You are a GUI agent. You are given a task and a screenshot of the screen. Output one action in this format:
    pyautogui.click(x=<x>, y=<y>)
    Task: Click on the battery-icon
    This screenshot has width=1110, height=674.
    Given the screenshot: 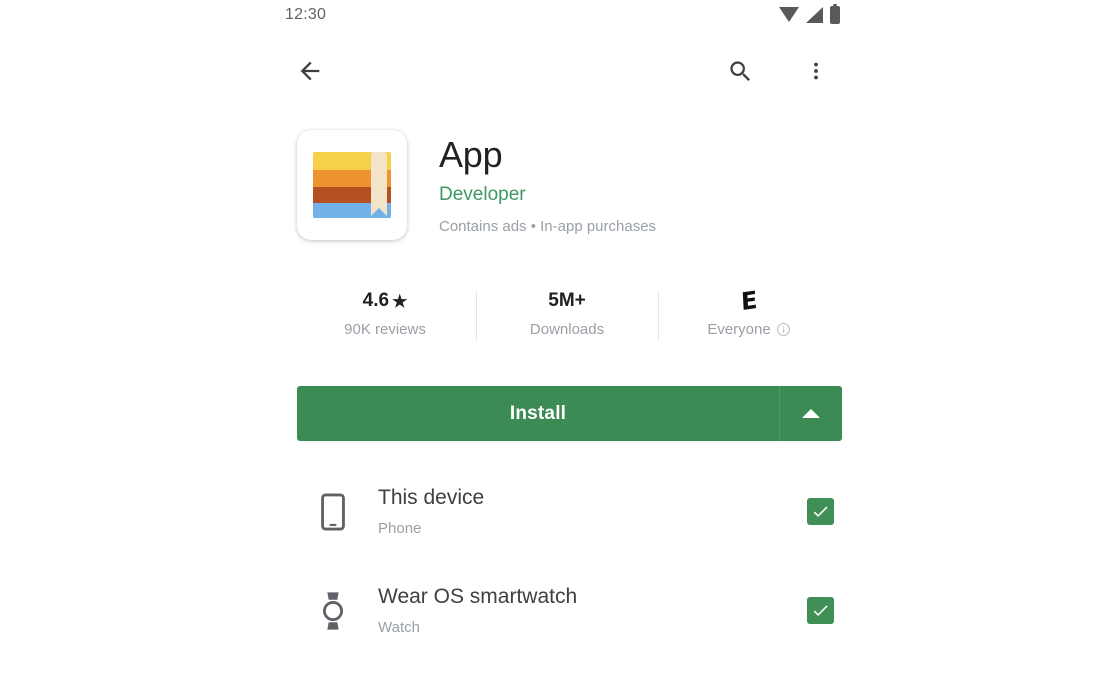 What is the action you would take?
    pyautogui.click(x=835, y=14)
    